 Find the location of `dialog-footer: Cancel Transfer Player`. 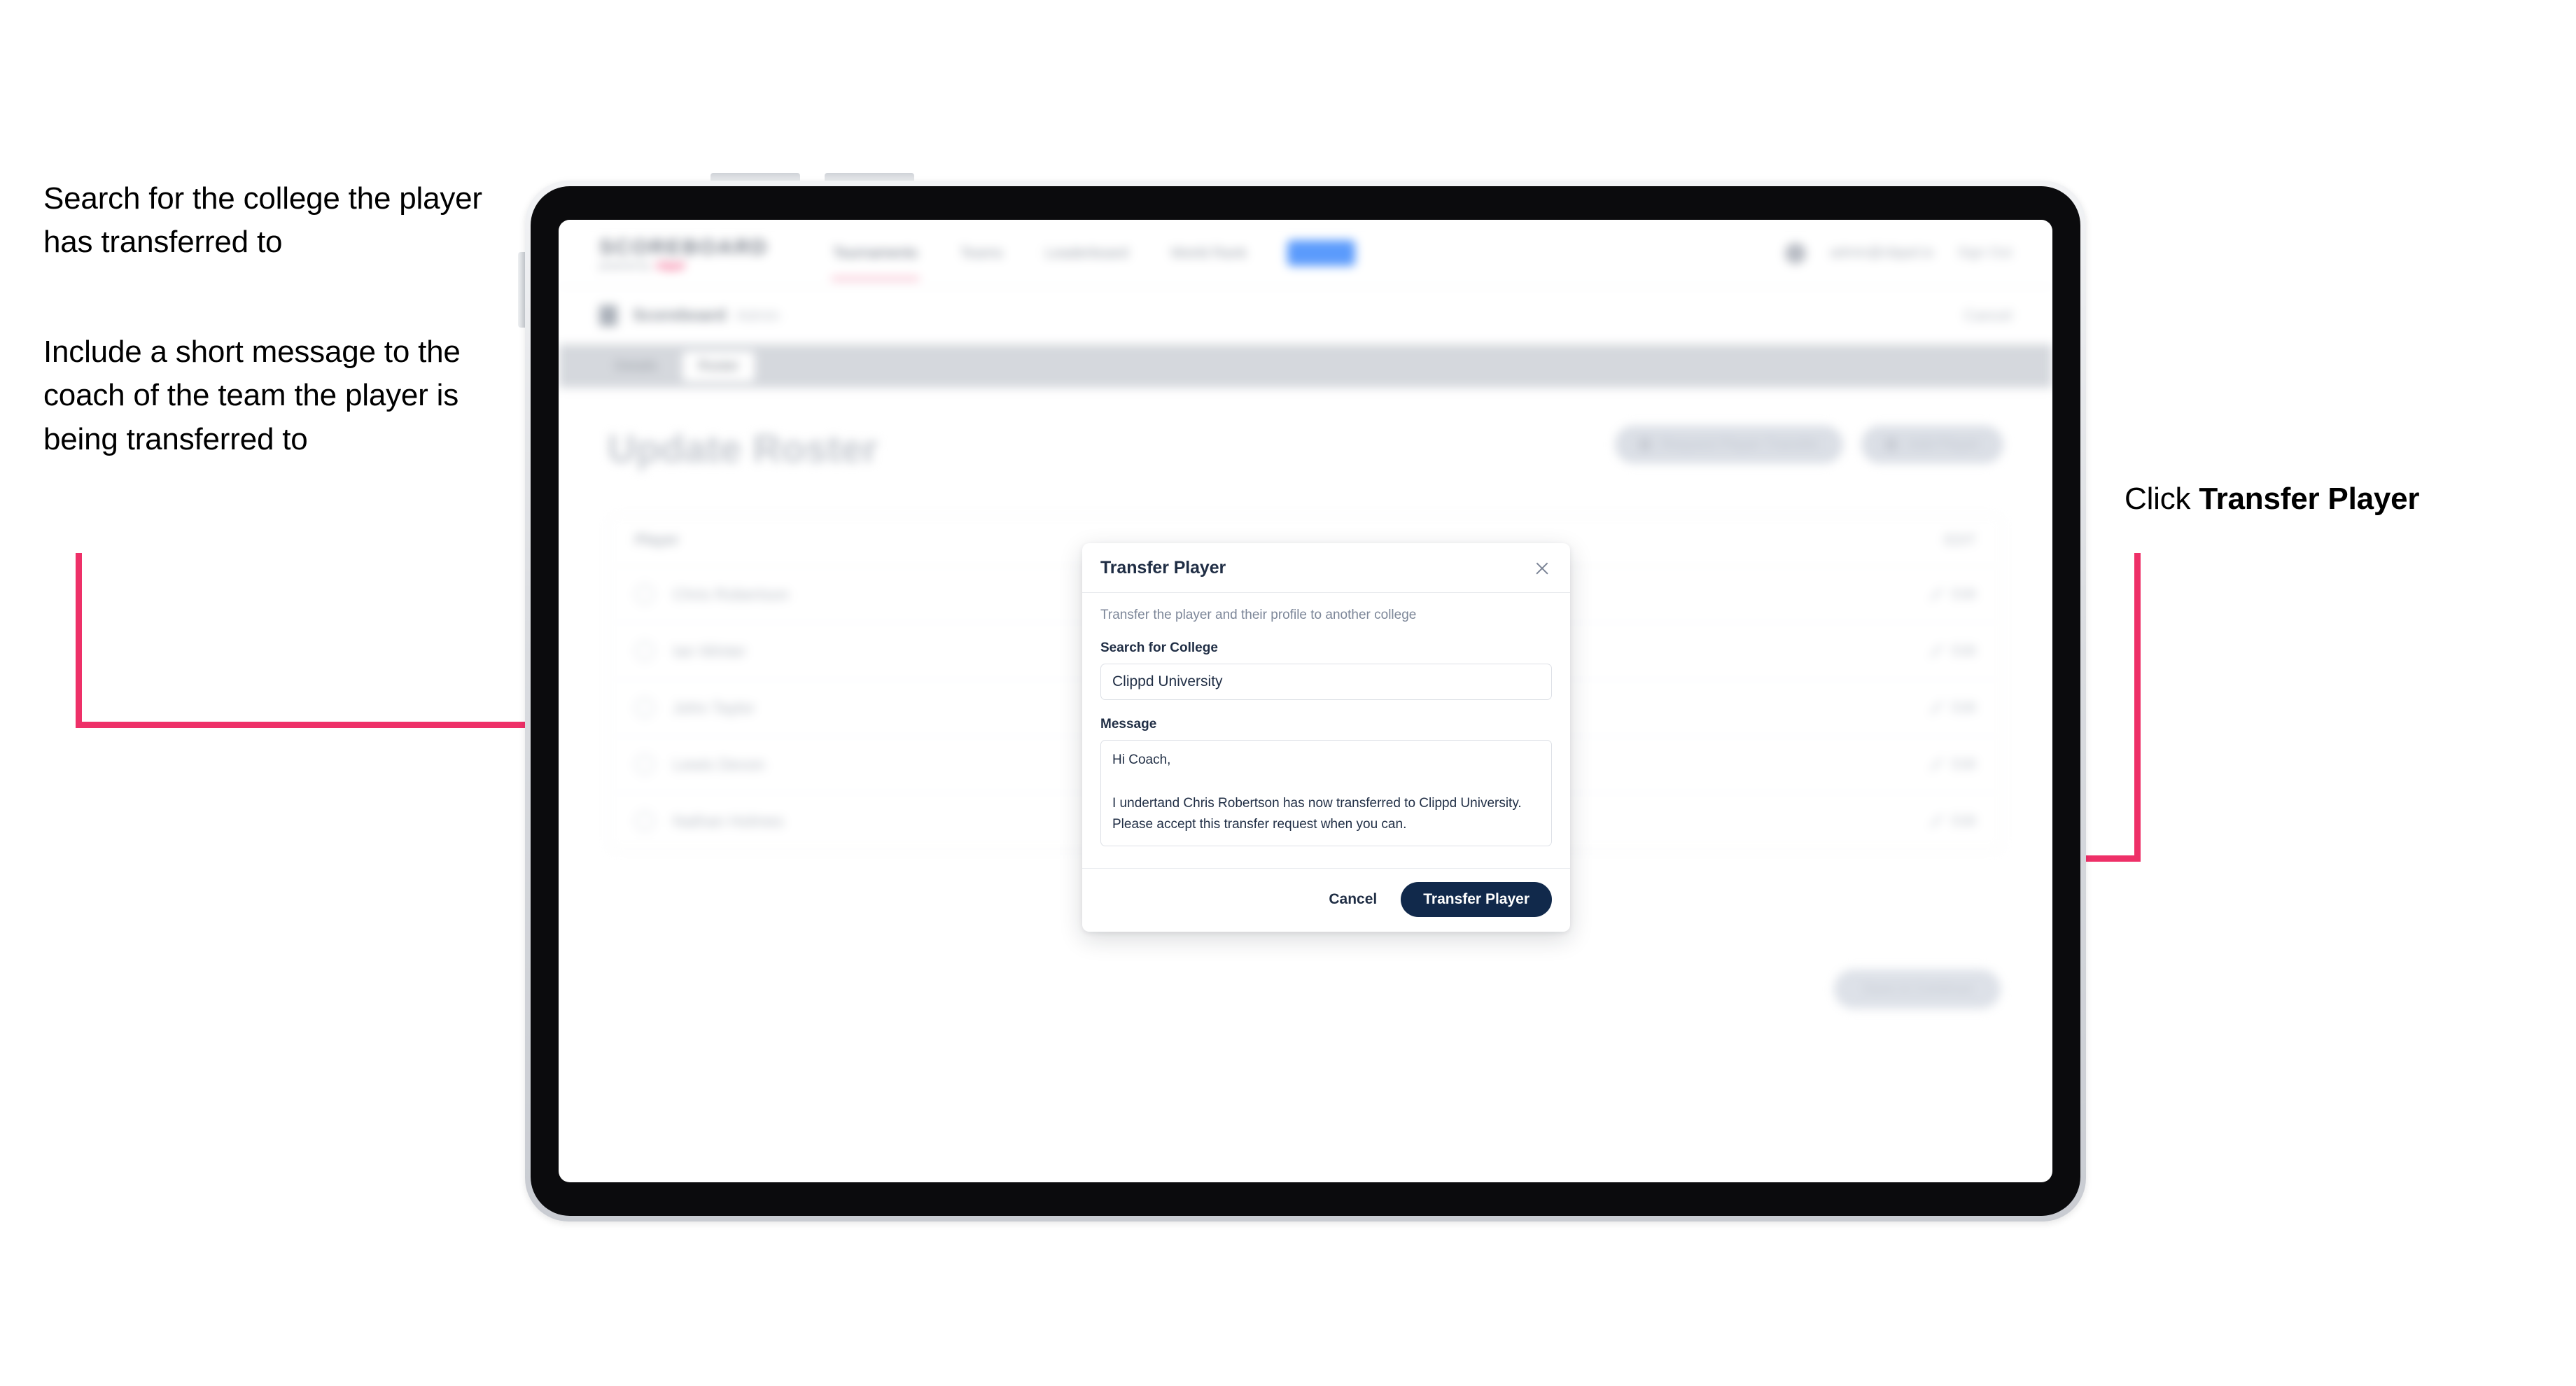

dialog-footer: Cancel Transfer Player is located at coordinates (1326, 900).